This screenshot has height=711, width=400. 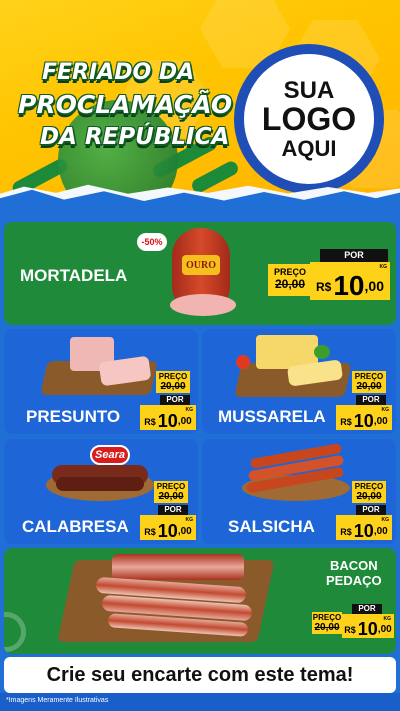 What do you see at coordinates (75, 526) in the screenshot?
I see `product-name: CALABRESA` at bounding box center [75, 526].